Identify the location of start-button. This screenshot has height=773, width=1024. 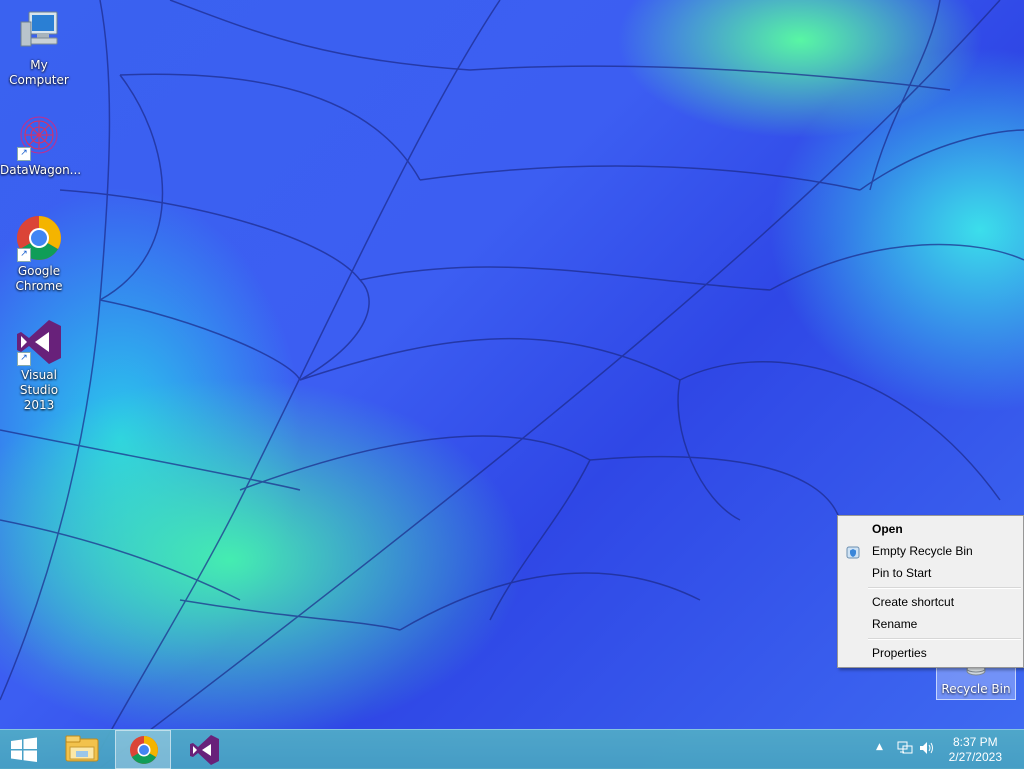
(24, 749).